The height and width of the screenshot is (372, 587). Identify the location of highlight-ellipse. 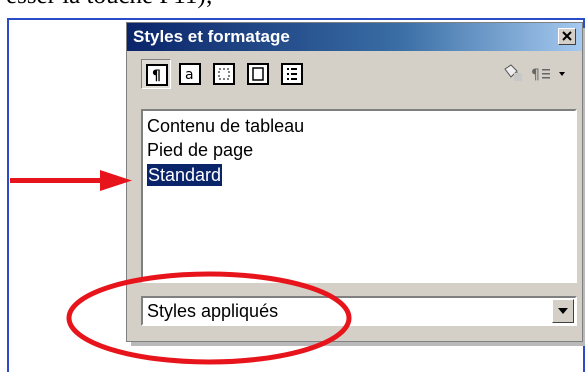
(209, 318).